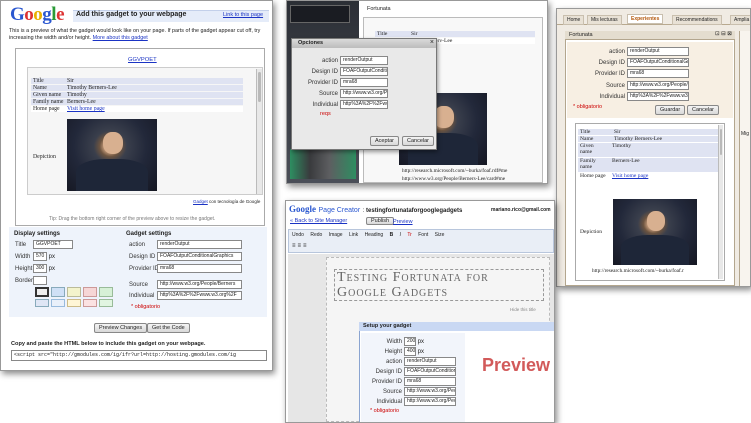 The image size is (751, 423). Describe the element at coordinates (387, 326) in the screenshot. I see `setup-title: Setup your gadget` at that location.